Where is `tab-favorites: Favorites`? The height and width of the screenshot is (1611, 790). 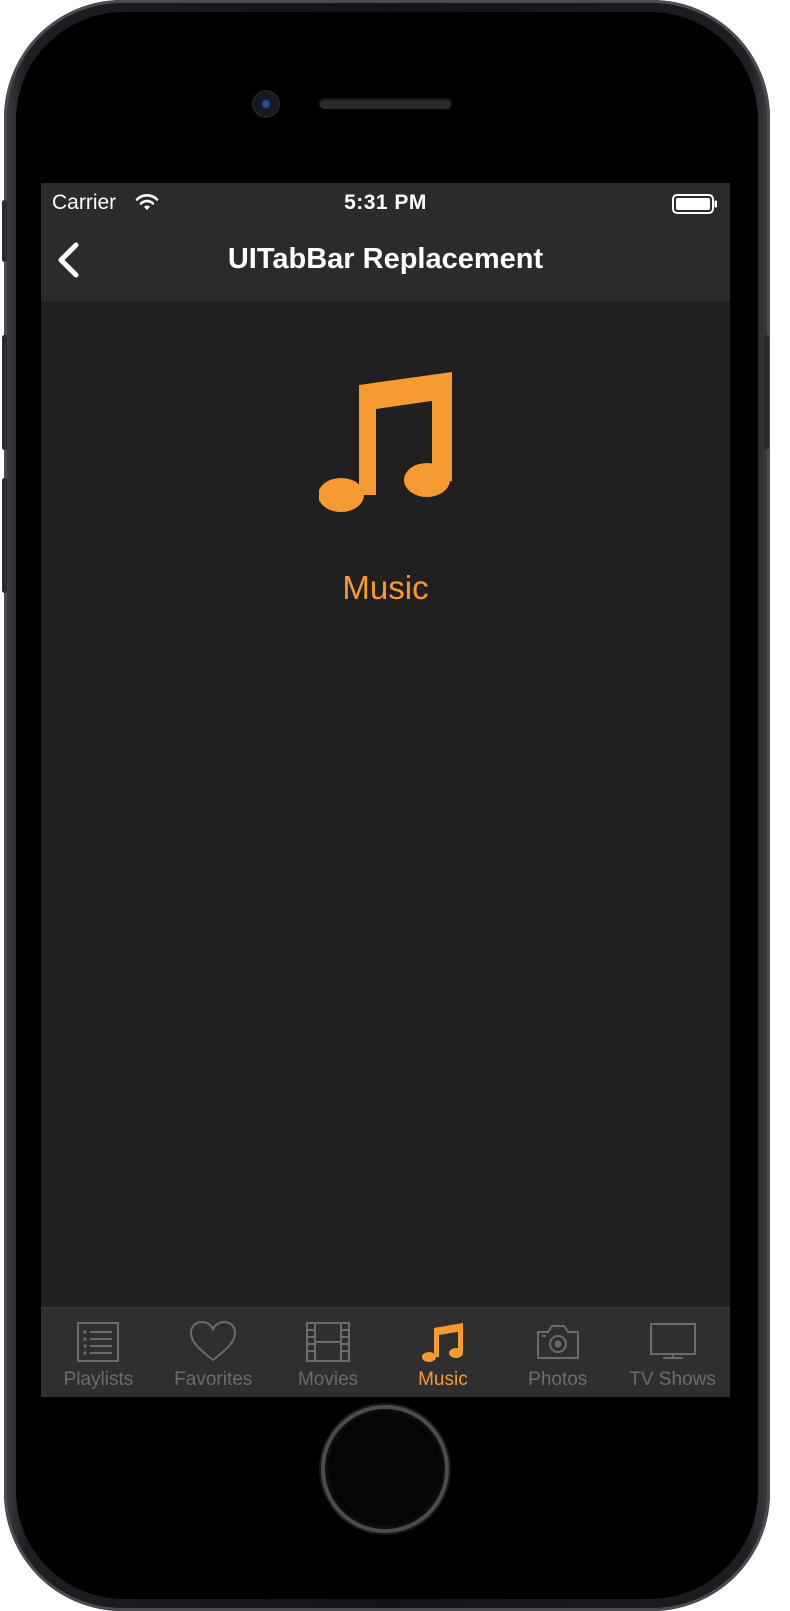 tab-favorites: Favorites is located at coordinates (213, 1352).